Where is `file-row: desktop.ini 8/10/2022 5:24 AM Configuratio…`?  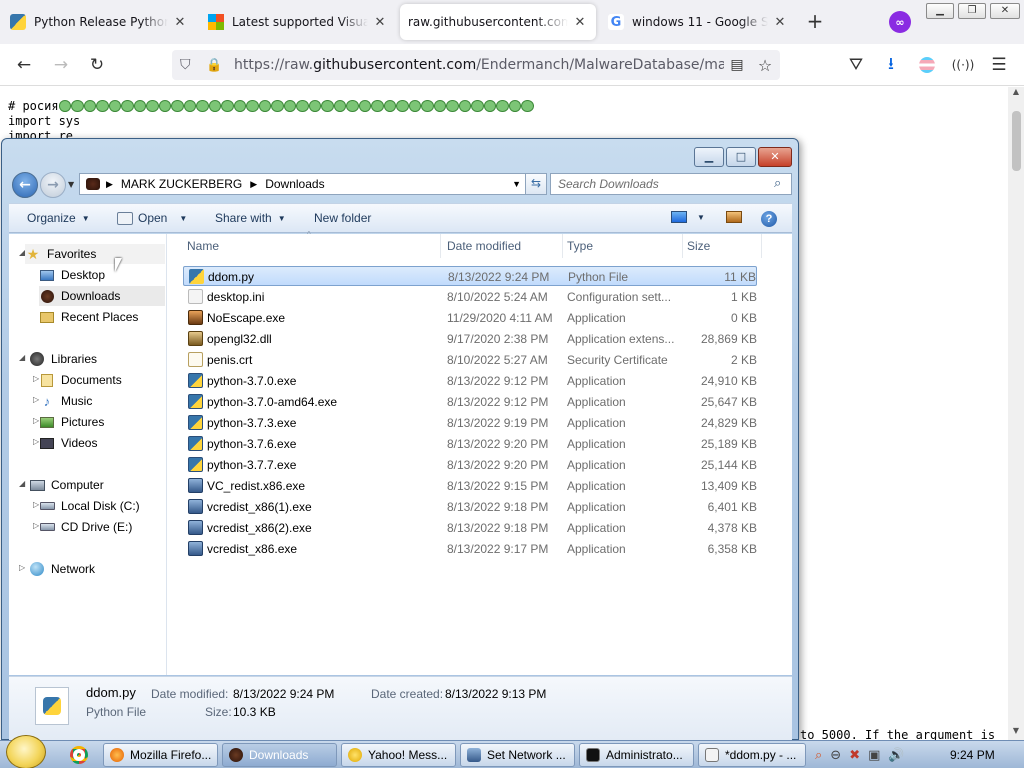 file-row: desktop.ini 8/10/2022 5:24 AM Configuratio… is located at coordinates (470, 297).